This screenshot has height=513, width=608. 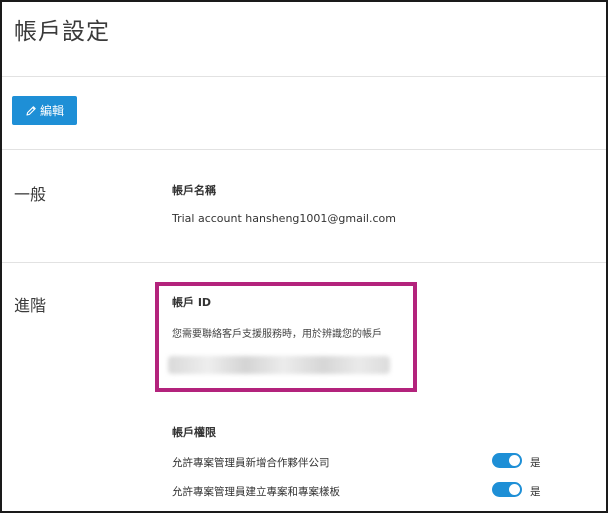 I want to click on section-general-label: 一般, so click(x=30, y=194).